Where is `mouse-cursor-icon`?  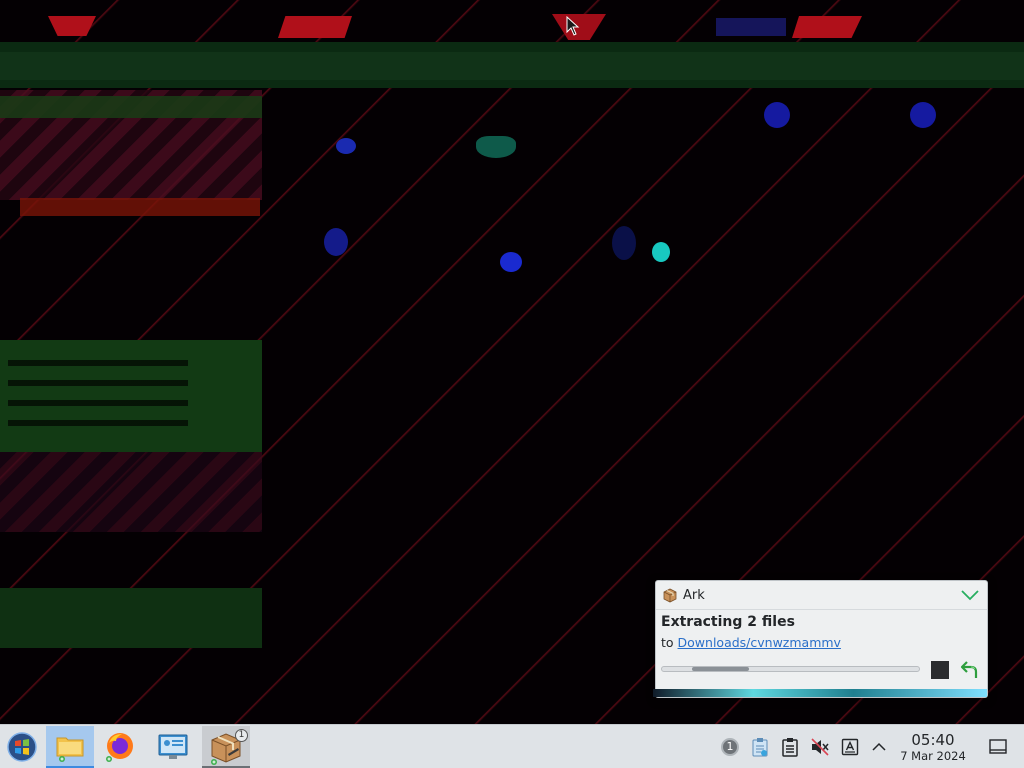
mouse-cursor-icon is located at coordinates (573, 26).